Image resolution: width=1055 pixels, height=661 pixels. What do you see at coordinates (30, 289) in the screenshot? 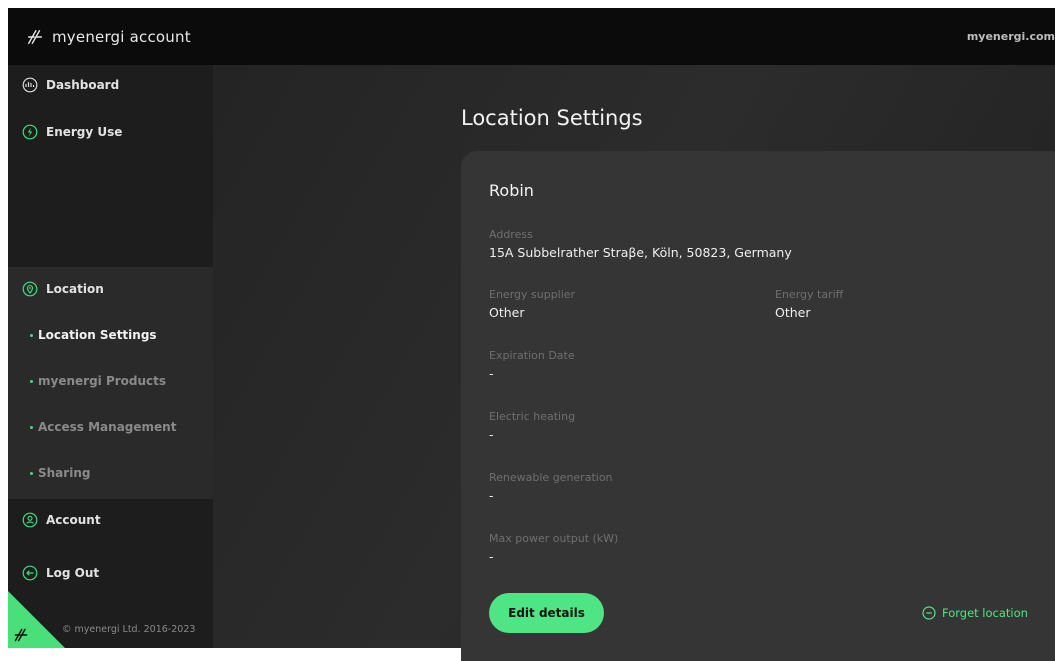
I see `location-pin-icon` at bounding box center [30, 289].